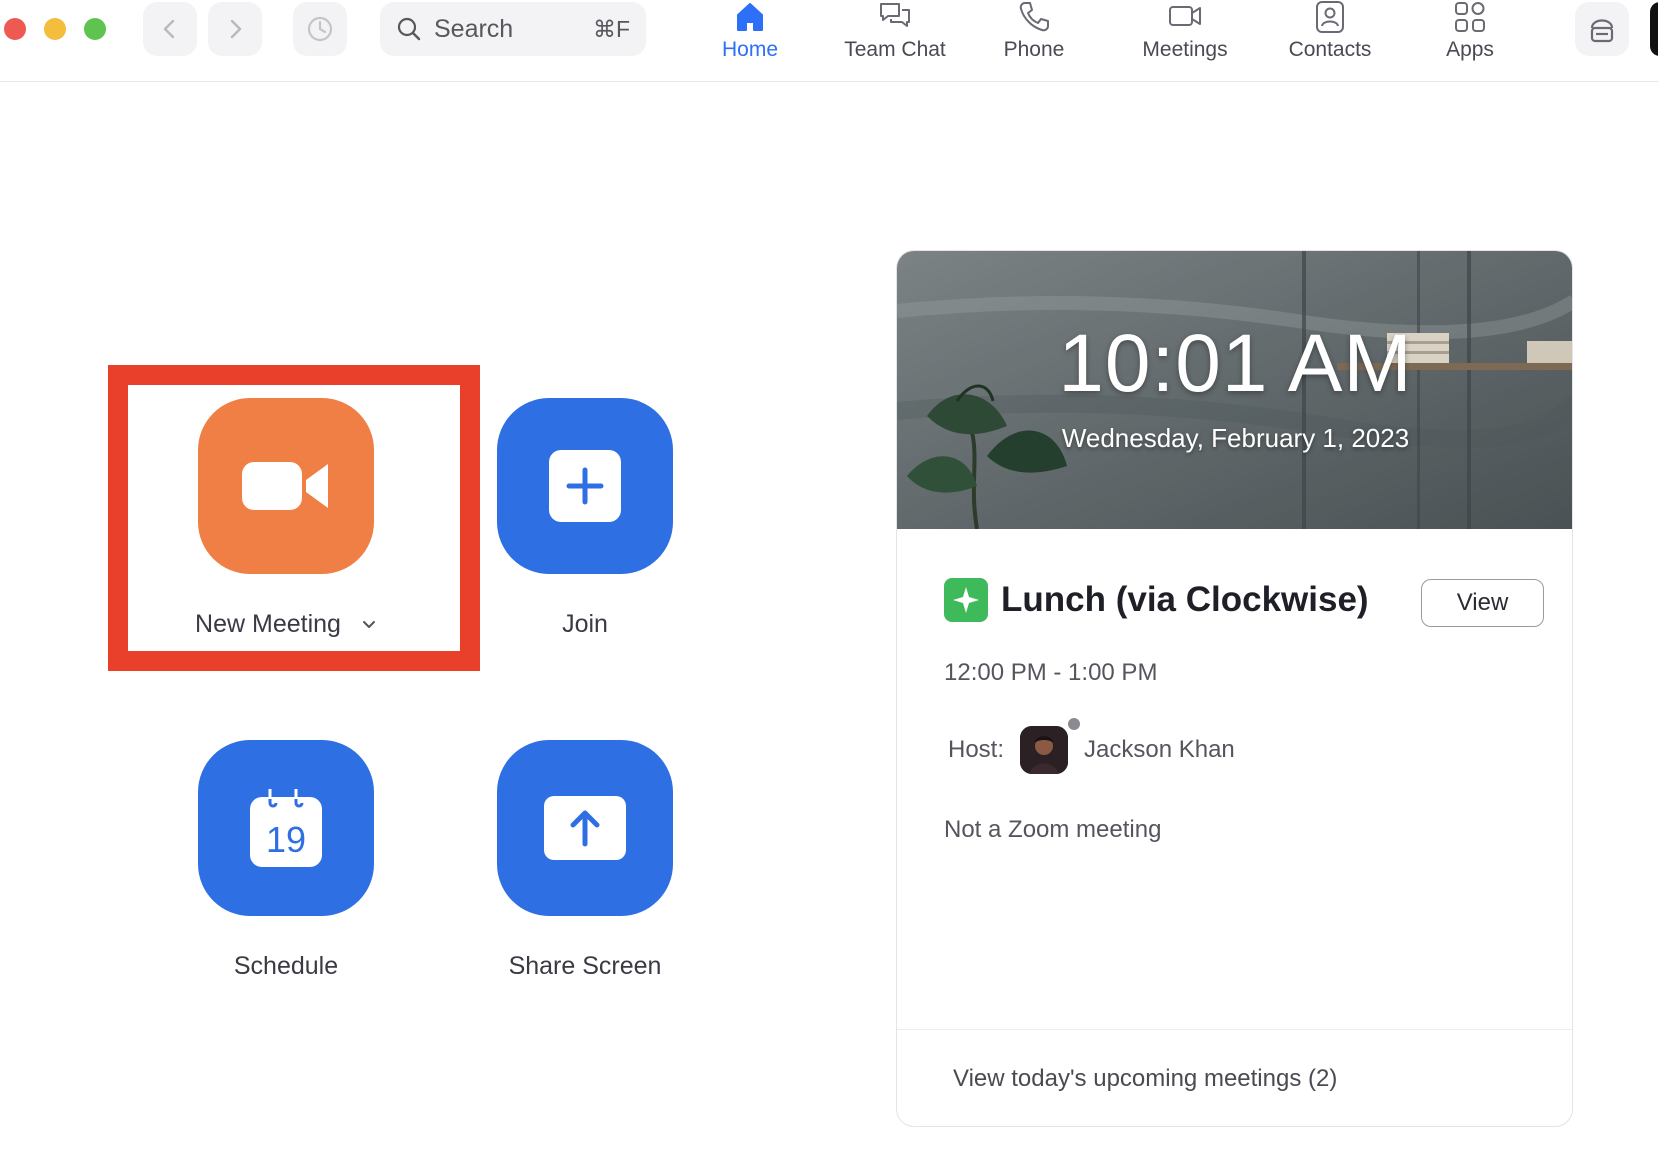 This screenshot has width=1658, height=1158. I want to click on share-screen-arrow-icon, so click(585, 828).